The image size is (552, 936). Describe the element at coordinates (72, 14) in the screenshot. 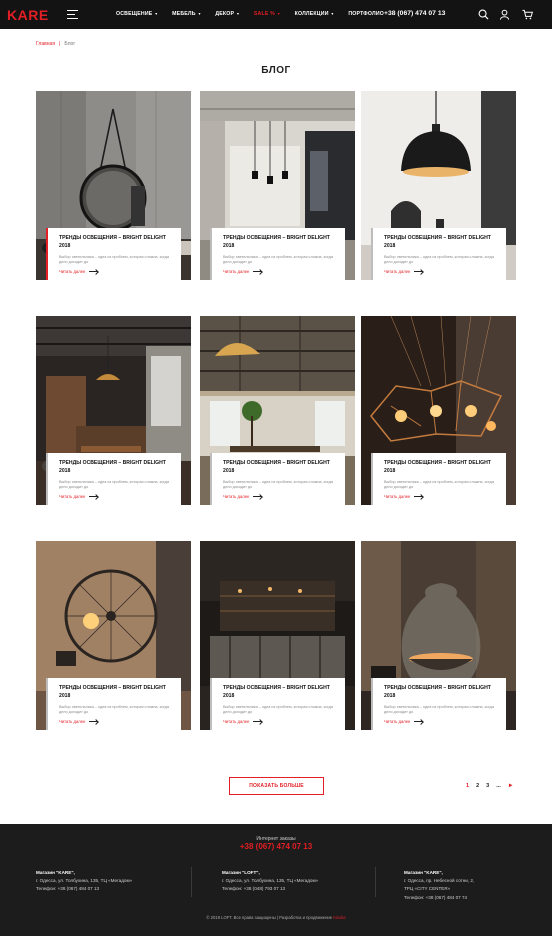

I see `menu-icon` at that location.